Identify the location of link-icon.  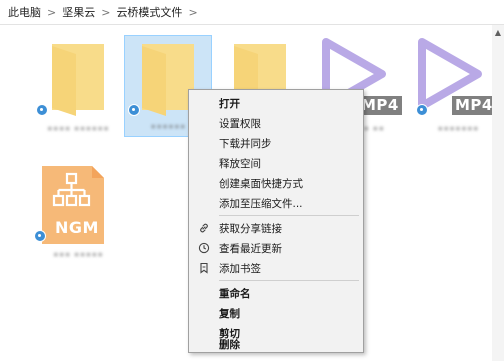
(204, 228).